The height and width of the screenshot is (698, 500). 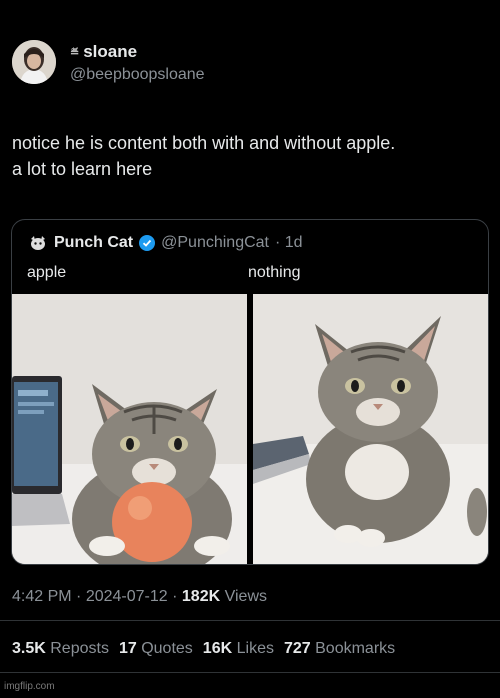 What do you see at coordinates (29, 686) in the screenshot?
I see `watermark: imgflip.com` at bounding box center [29, 686].